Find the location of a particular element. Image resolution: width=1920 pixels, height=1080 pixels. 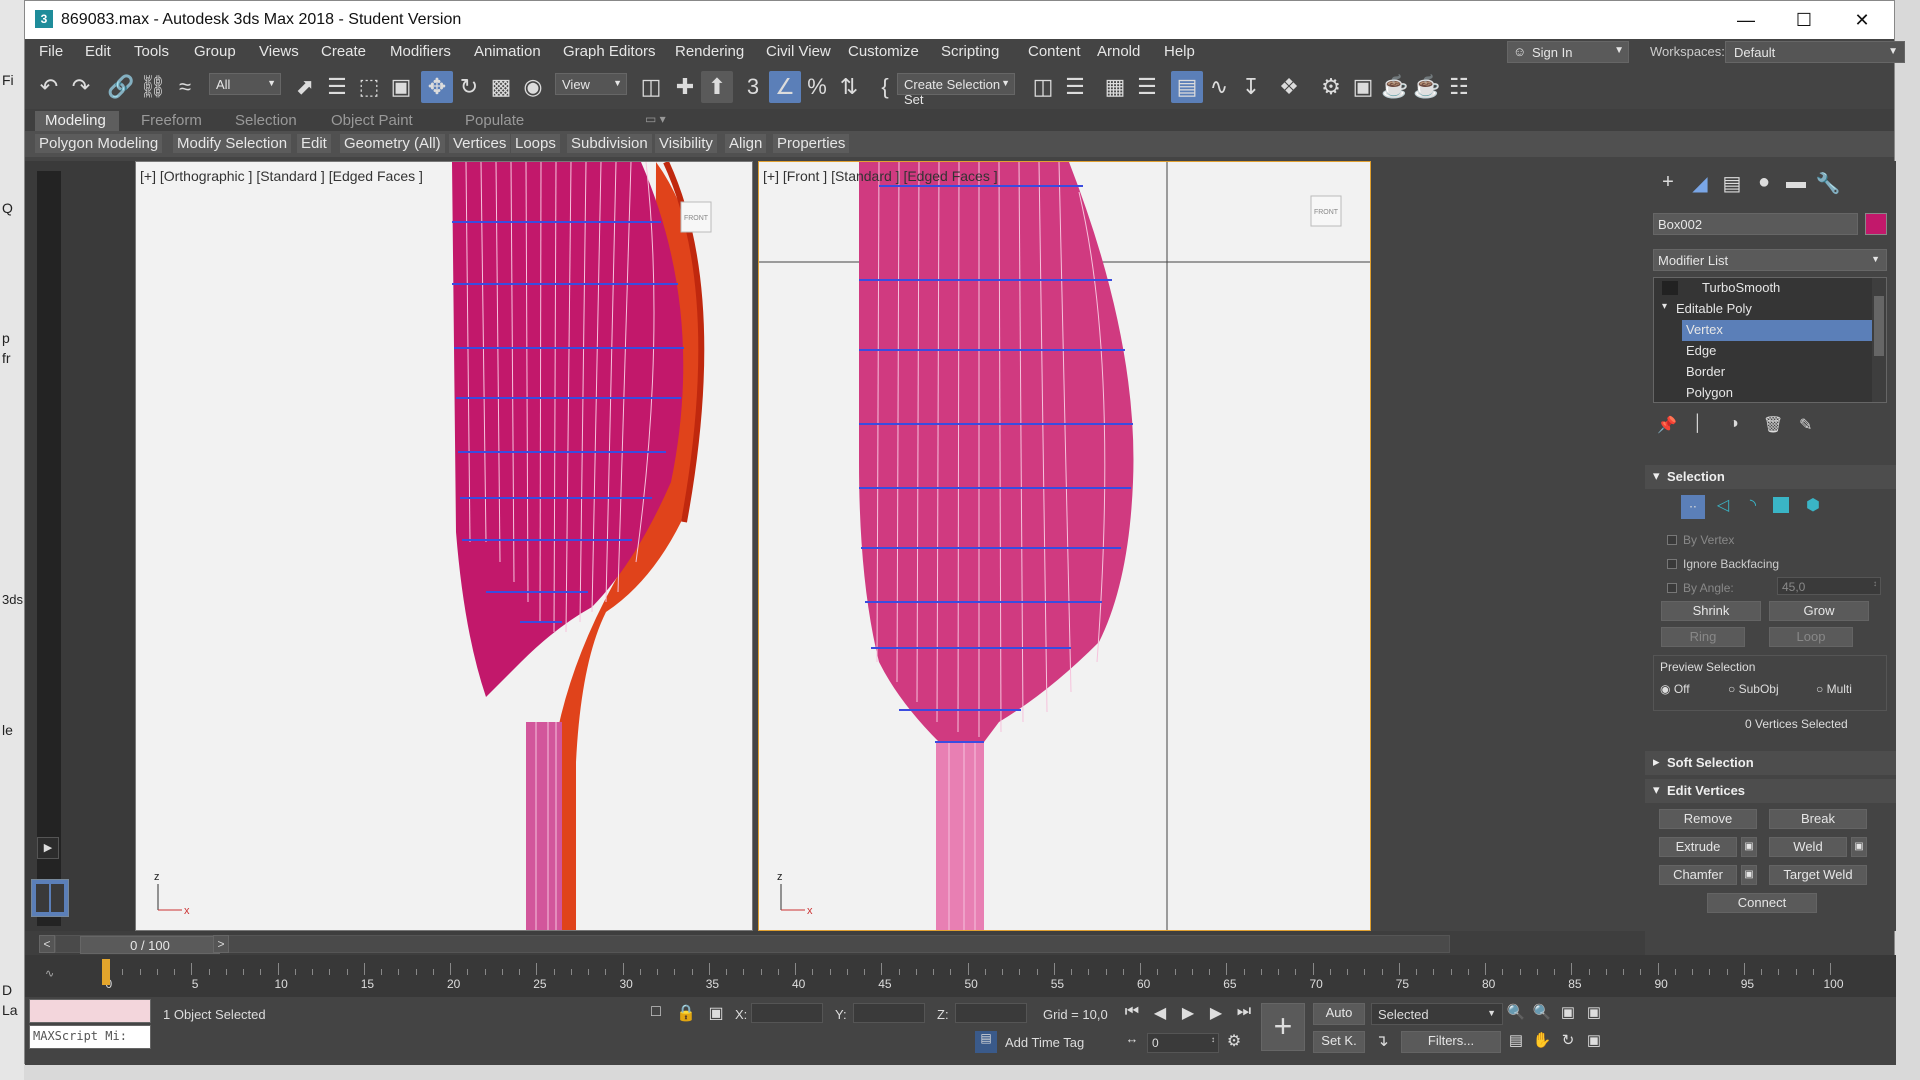

align-icon: ☰ is located at coordinates (1075, 87).